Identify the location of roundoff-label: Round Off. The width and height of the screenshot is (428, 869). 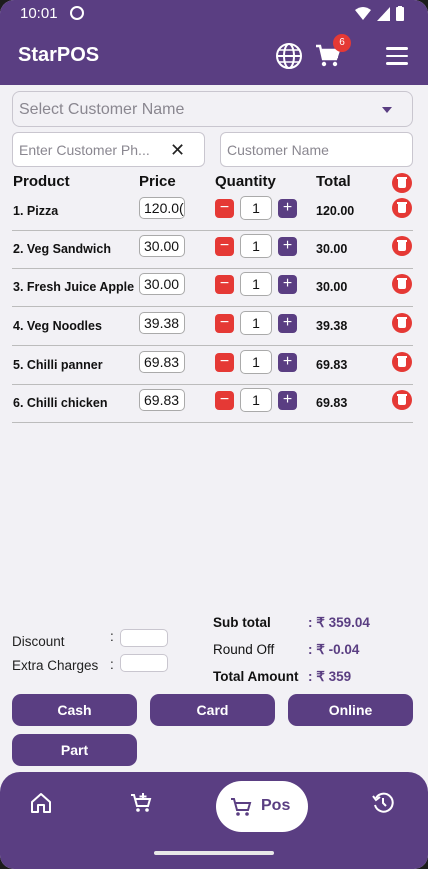
(244, 649).